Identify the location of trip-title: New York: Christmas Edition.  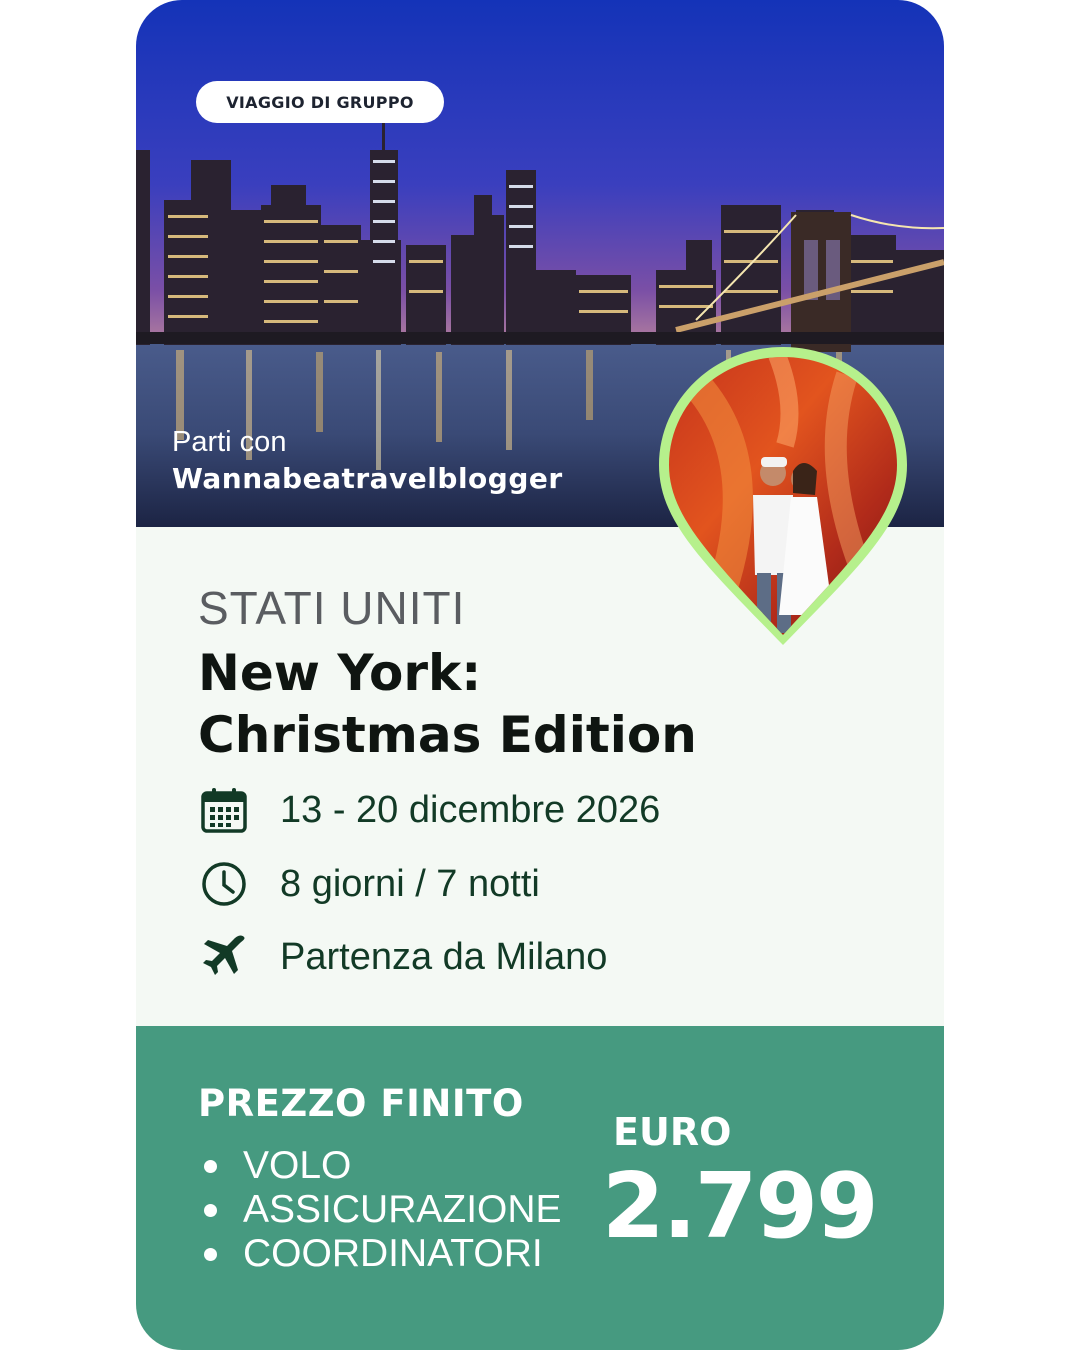
(447, 704).